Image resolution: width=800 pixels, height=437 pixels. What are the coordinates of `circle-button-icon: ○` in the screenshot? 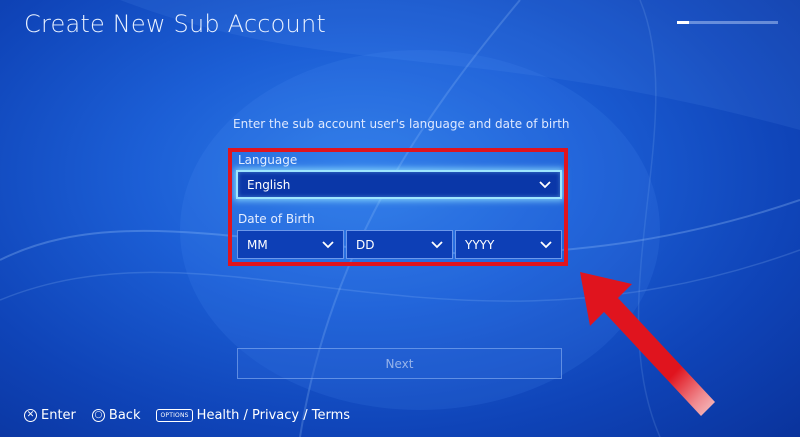 It's located at (98, 415).